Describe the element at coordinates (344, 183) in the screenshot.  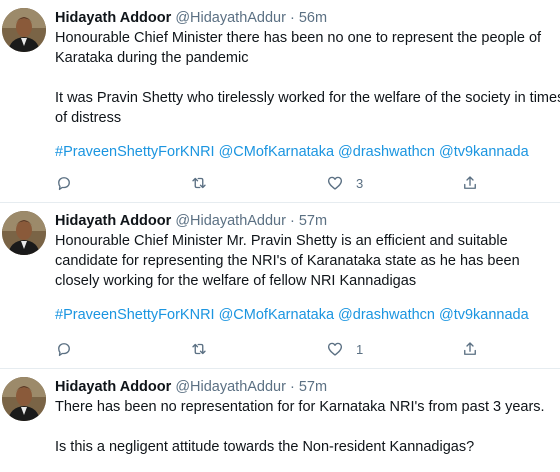
I see `like-button: 3` at that location.